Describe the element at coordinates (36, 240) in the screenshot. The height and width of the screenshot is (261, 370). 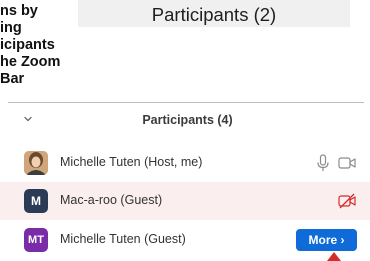
I see `avatar: MT` at that location.